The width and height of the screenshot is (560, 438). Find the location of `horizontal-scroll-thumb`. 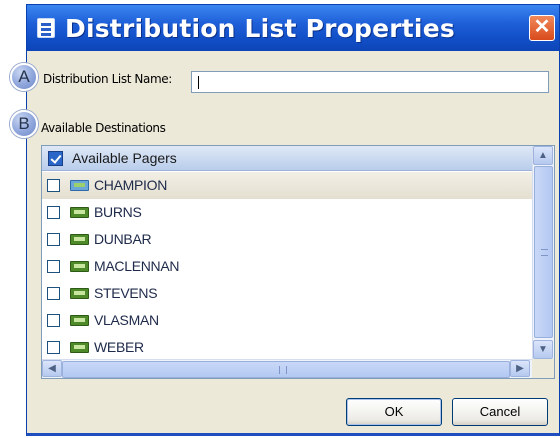

horizontal-scroll-thumb is located at coordinates (286, 369).